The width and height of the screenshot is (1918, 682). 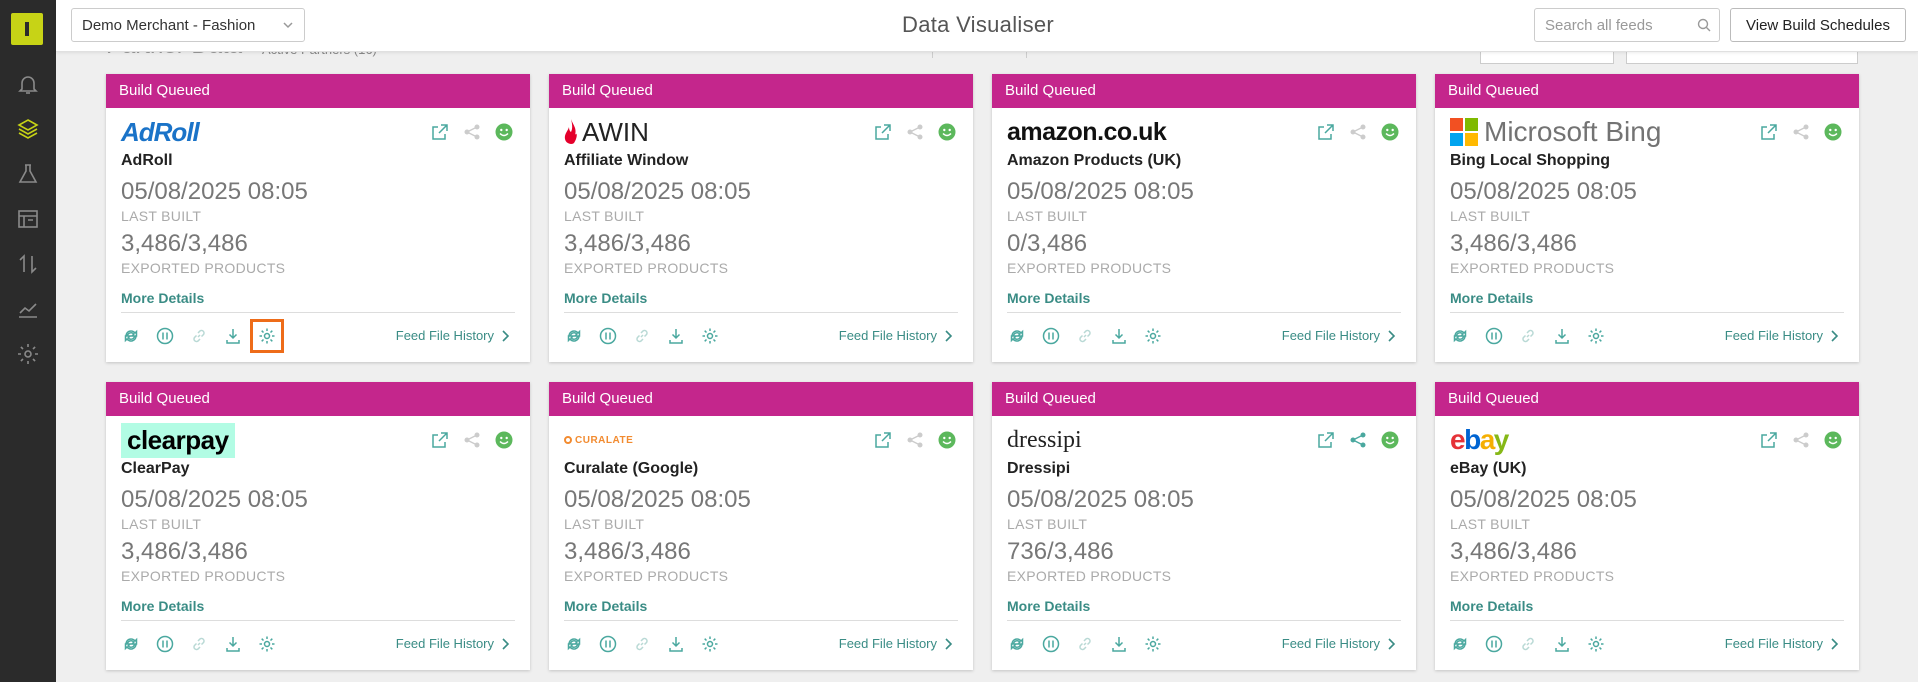 I want to click on merchant-select: Demo Merchant - Fashion, so click(x=188, y=25).